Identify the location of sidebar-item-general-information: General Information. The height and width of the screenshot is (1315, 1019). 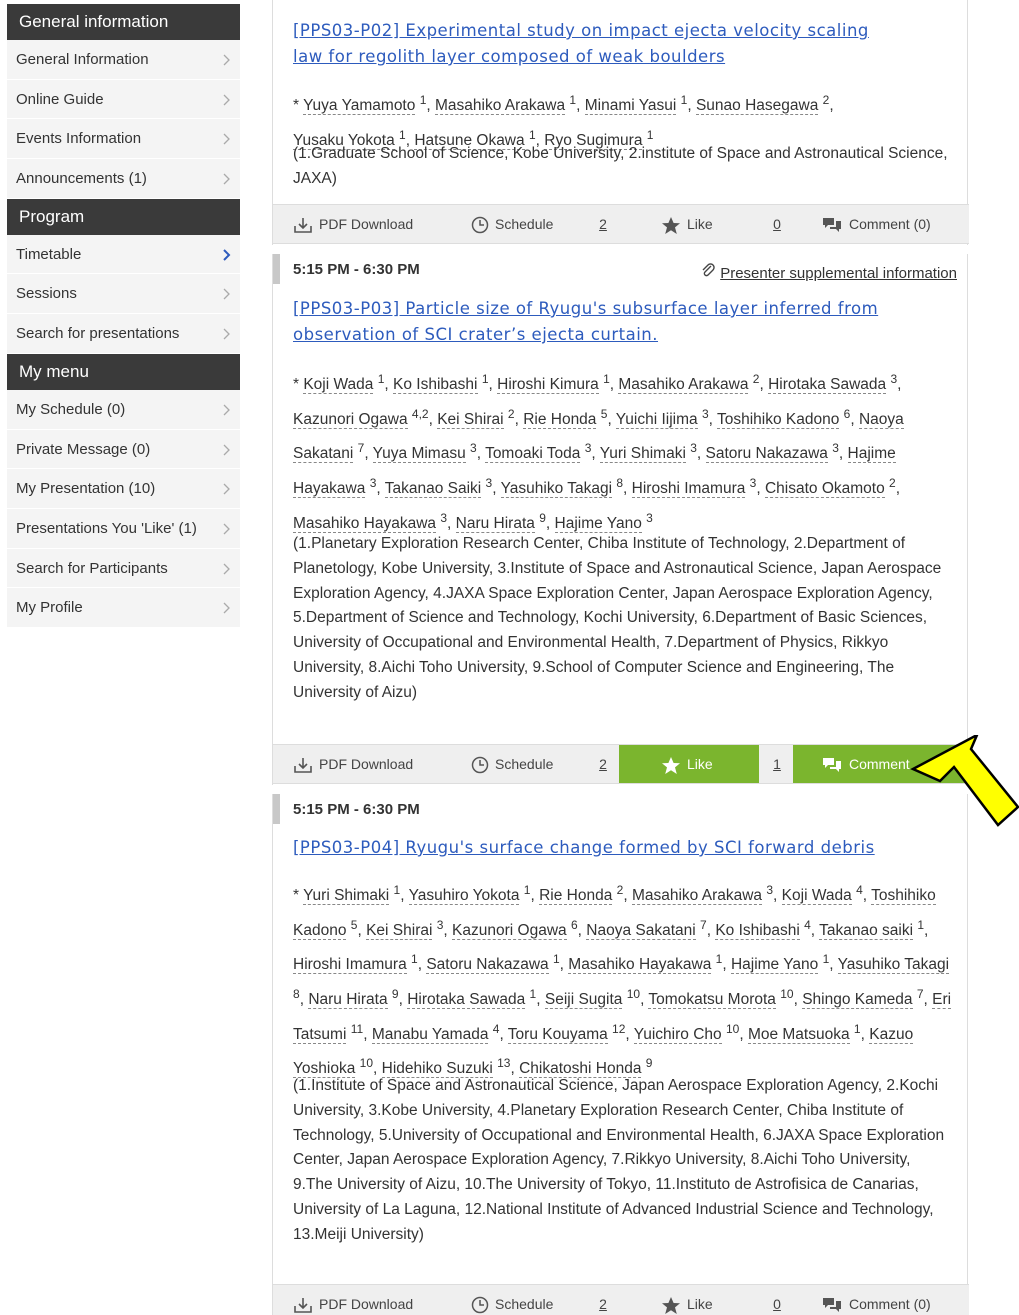
(123, 60).